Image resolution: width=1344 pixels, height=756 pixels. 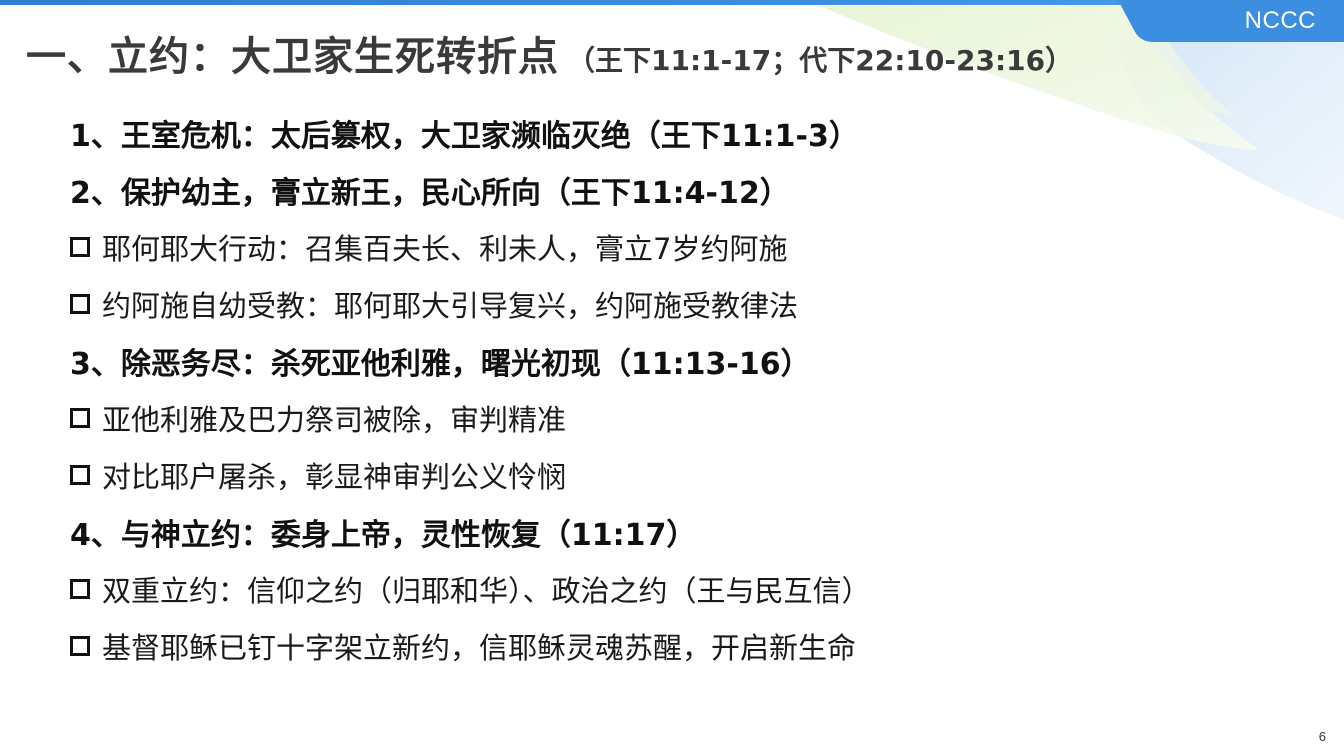 I want to click on heading-text: 2、保护幼主，膏立新王，民心所向（王下11:4-12）, so click(x=430, y=193).